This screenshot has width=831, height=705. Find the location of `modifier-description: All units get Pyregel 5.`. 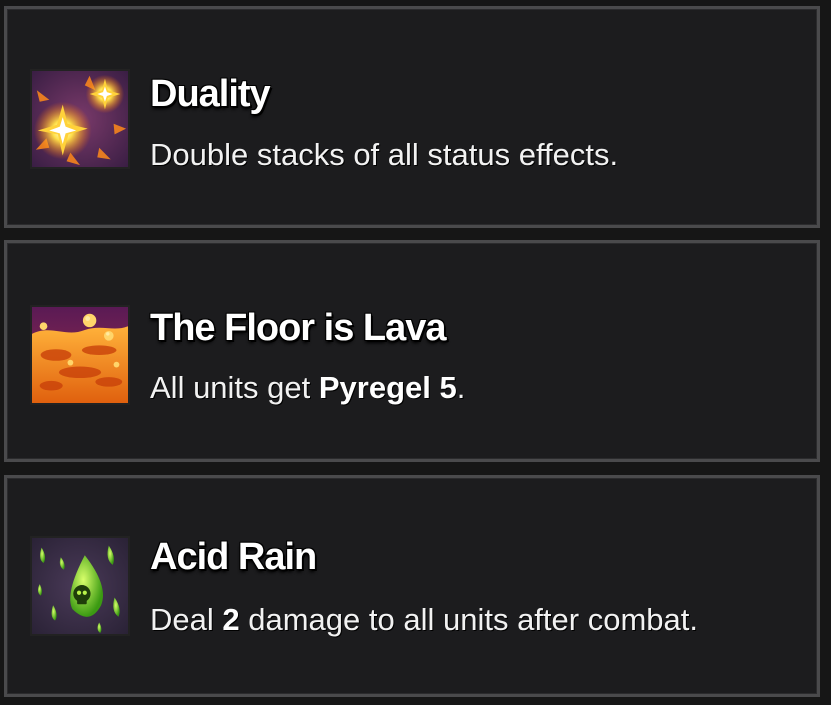

modifier-description: All units get Pyregel 5. is located at coordinates (308, 387).